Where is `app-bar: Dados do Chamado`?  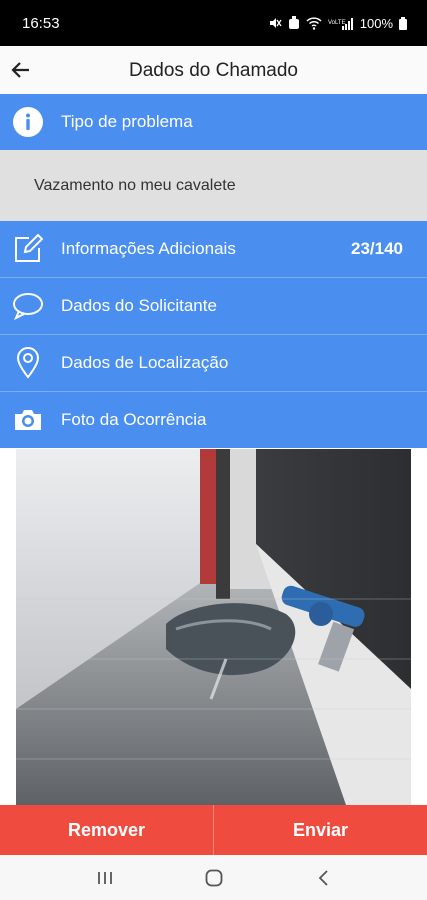
app-bar: Dados do Chamado is located at coordinates (213, 70).